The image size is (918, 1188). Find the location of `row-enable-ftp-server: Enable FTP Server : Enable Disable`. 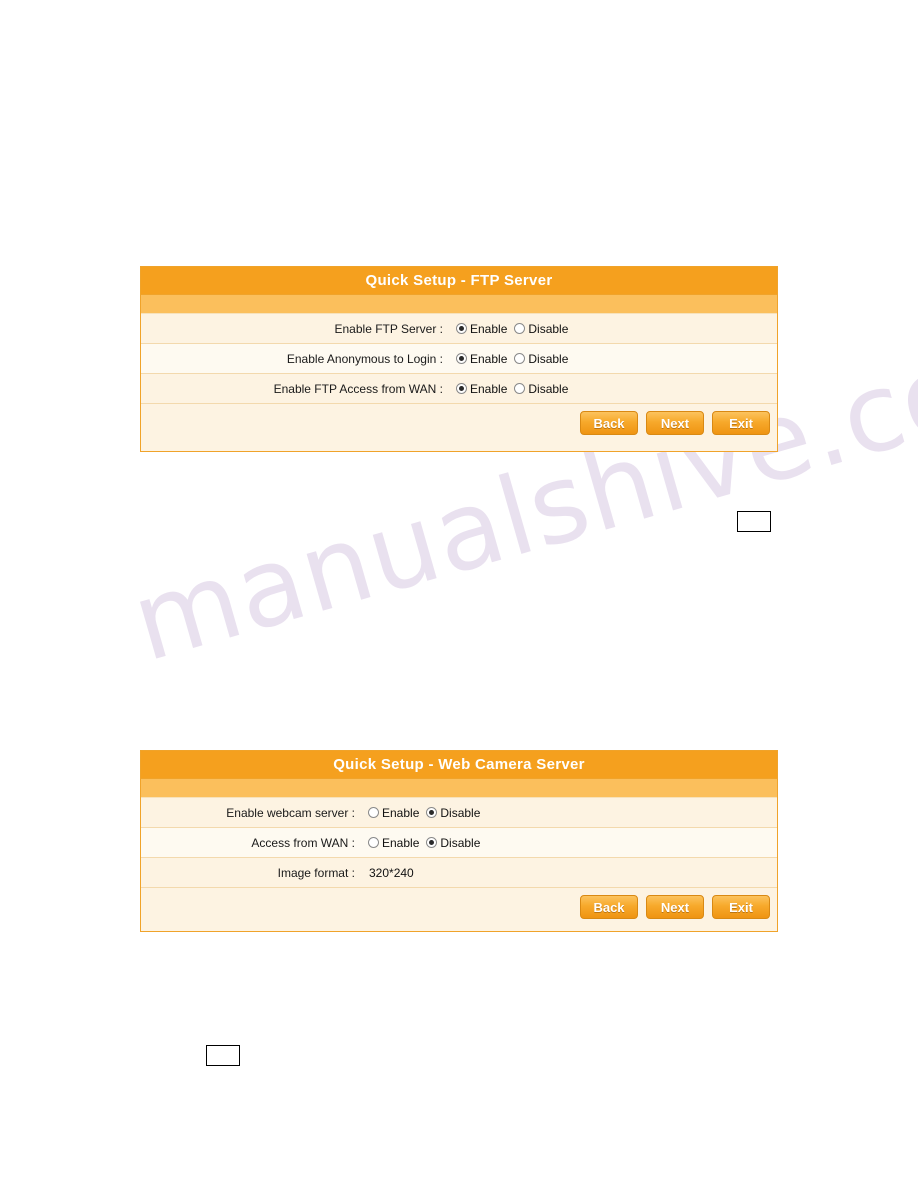

row-enable-ftp-server: Enable FTP Server : Enable Disable is located at coordinates (459, 329).